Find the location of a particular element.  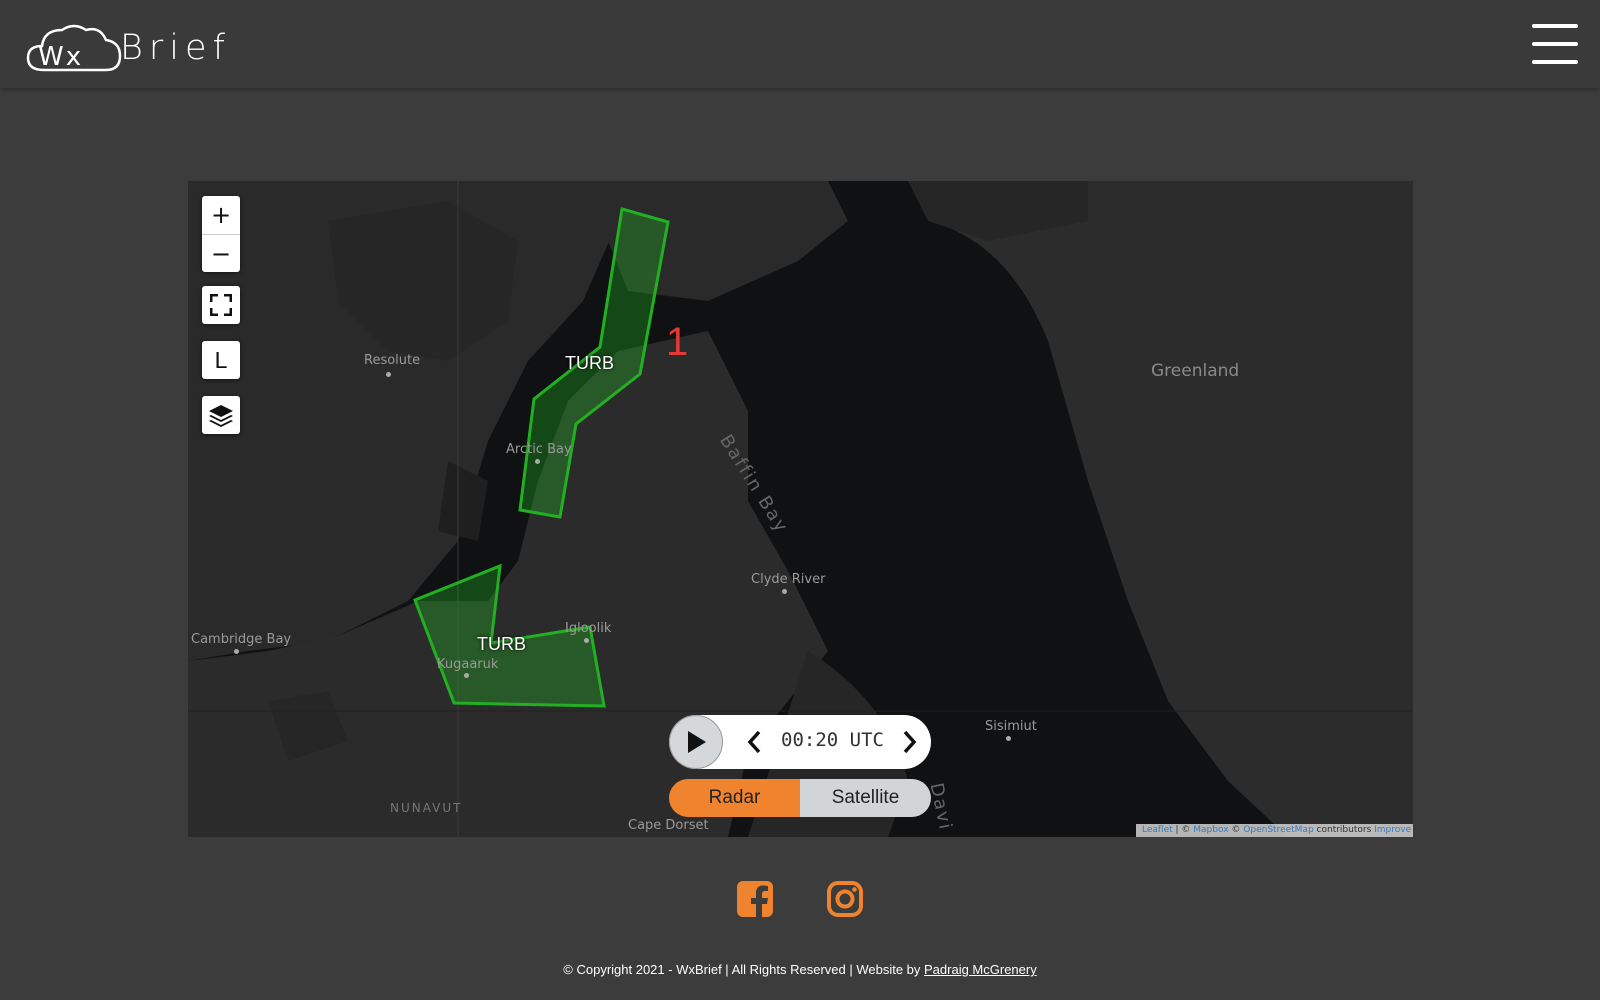

logo-text: Brief is located at coordinates (175, 48).